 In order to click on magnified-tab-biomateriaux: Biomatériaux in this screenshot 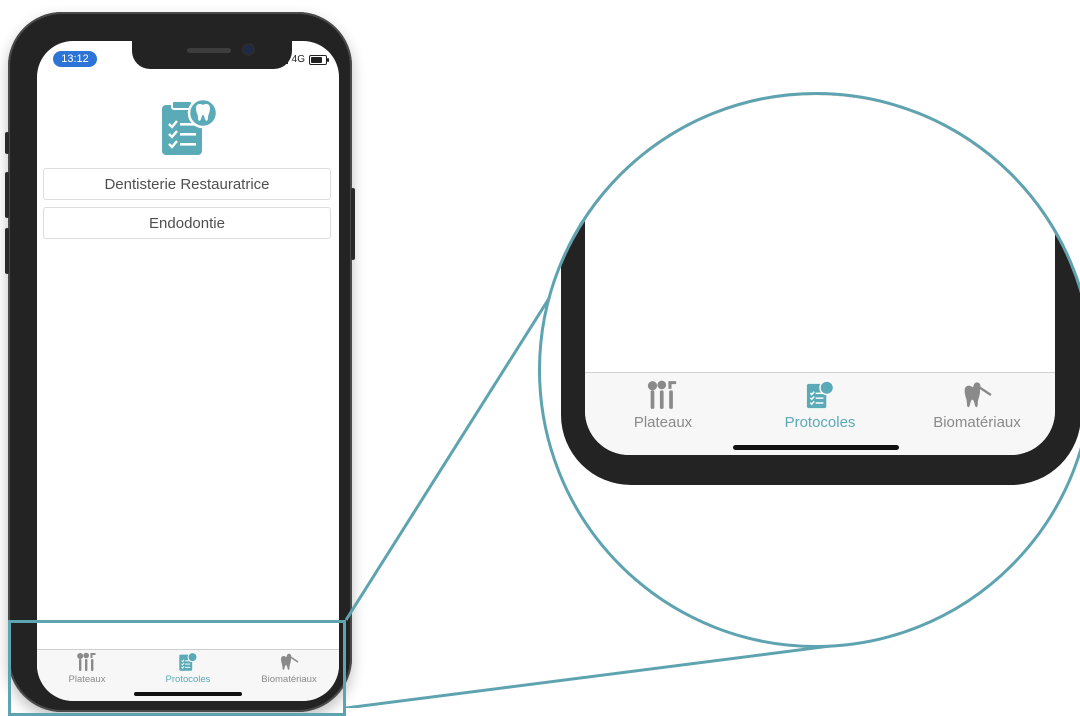, I will do `click(977, 405)`.